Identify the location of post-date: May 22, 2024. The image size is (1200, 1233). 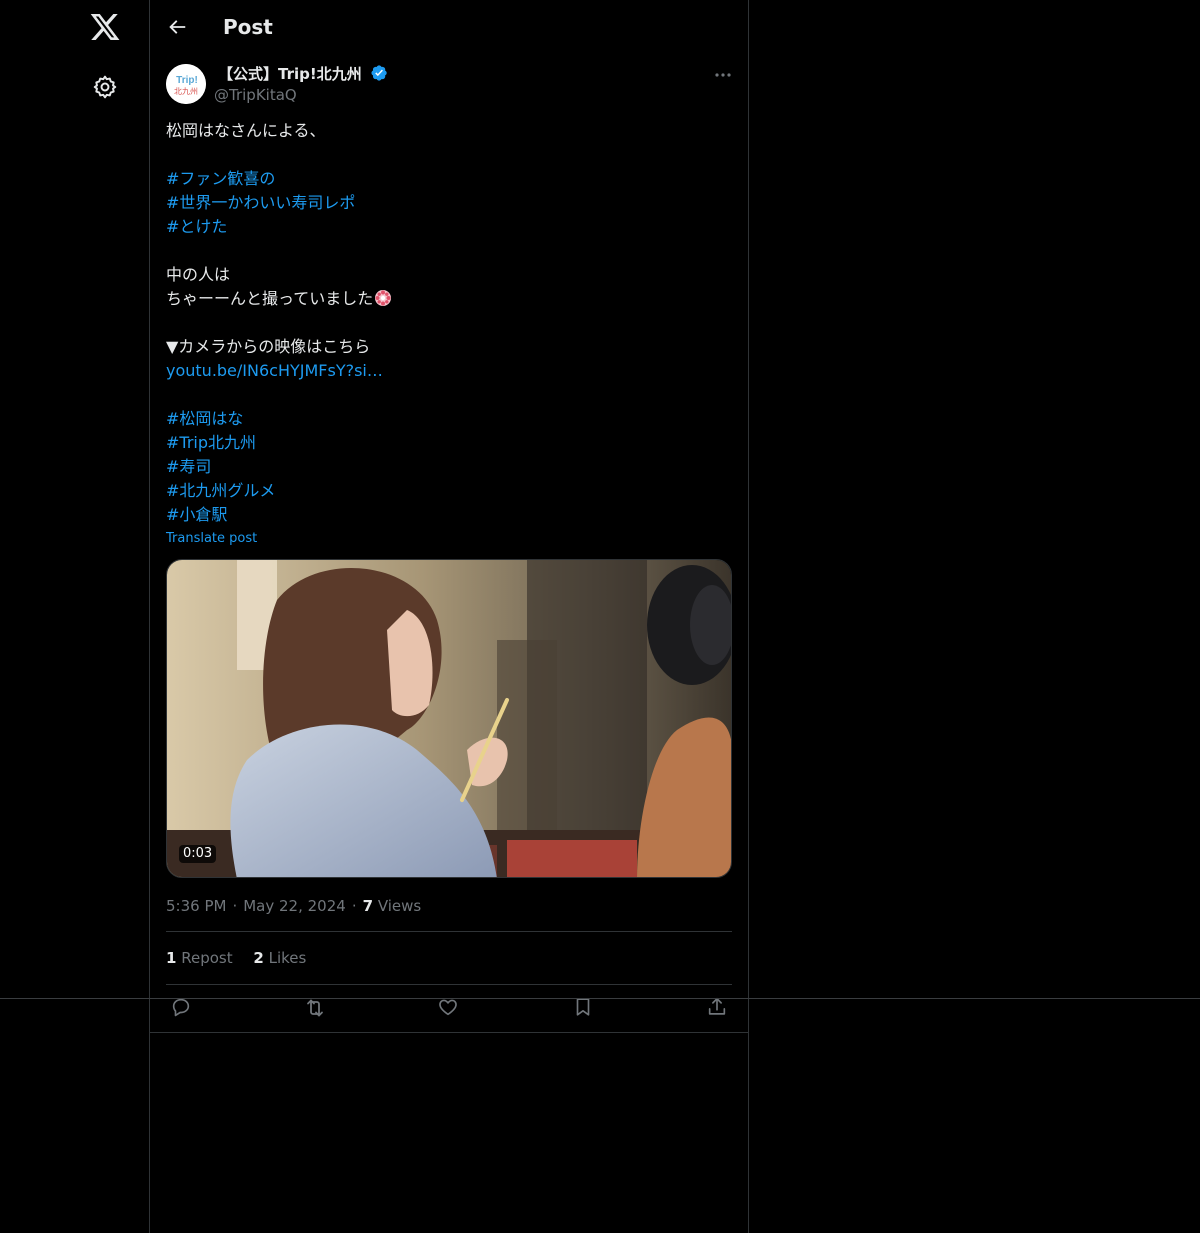
(294, 906).